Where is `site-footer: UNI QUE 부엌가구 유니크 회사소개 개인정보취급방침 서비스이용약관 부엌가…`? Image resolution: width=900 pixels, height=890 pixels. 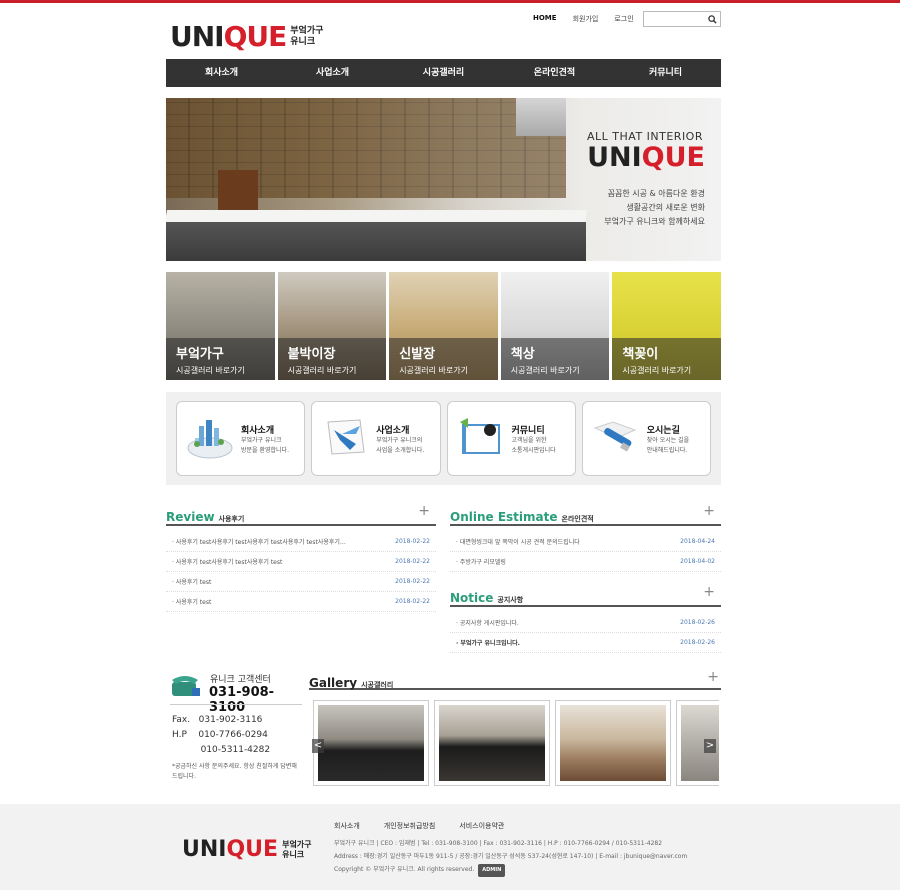 site-footer: UNI QUE 부엌가구 유니크 회사소개 개인정보취급방침 서비스이용약관 부엌가… is located at coordinates (450, 847).